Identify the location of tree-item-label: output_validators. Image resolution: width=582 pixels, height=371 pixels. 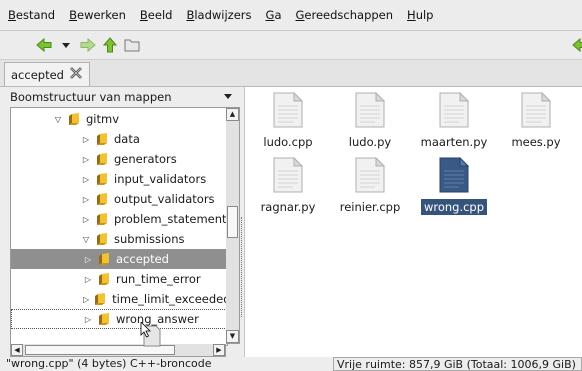
(164, 199).